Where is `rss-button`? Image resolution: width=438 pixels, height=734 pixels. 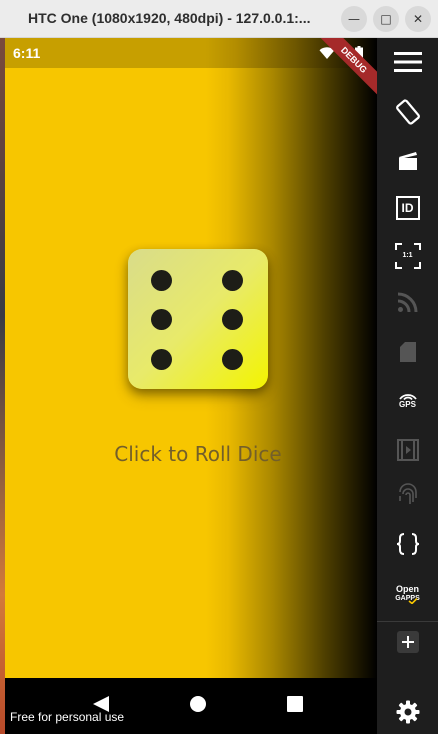
rss-button is located at coordinates (407, 302).